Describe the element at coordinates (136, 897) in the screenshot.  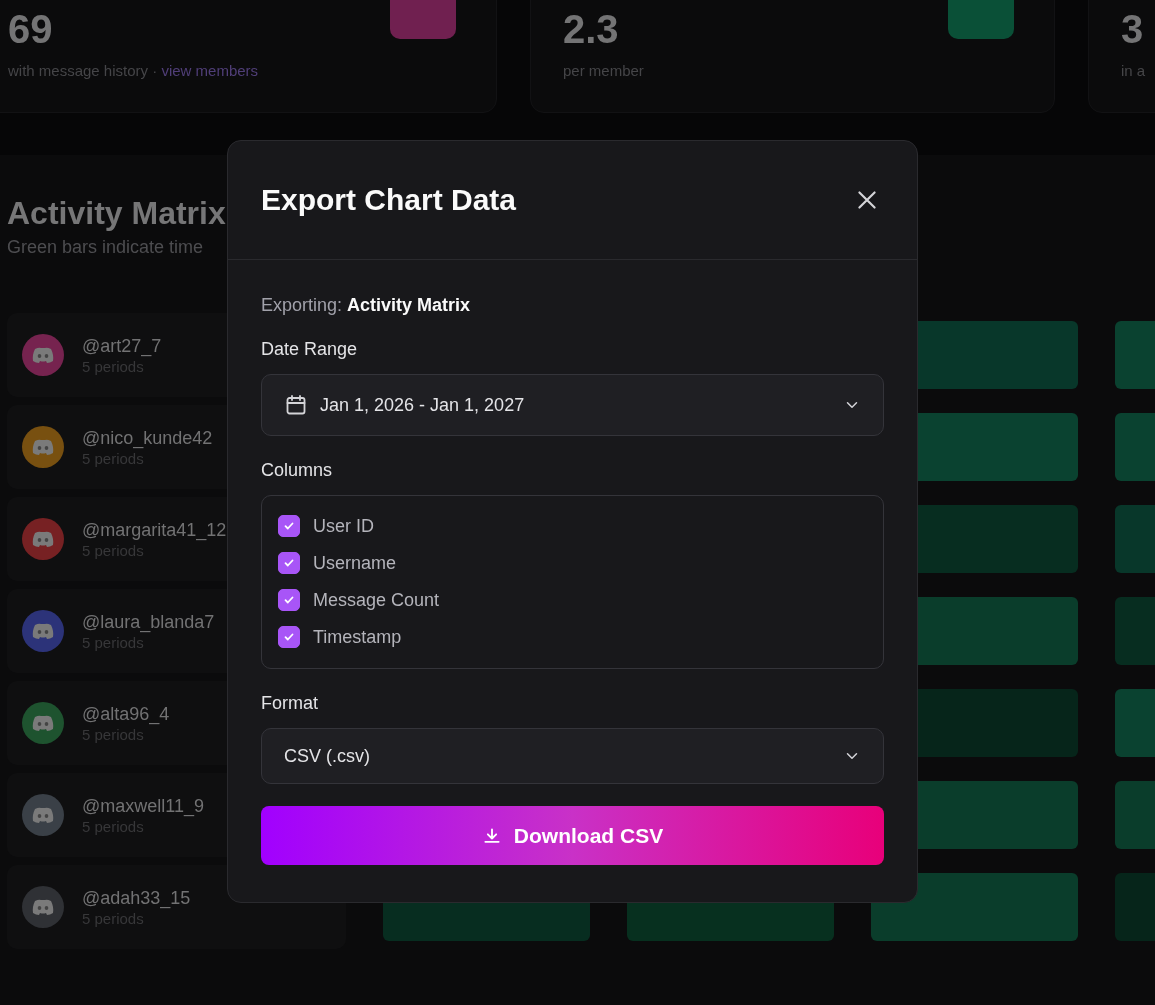
I see `username: @adah33_15` at that location.